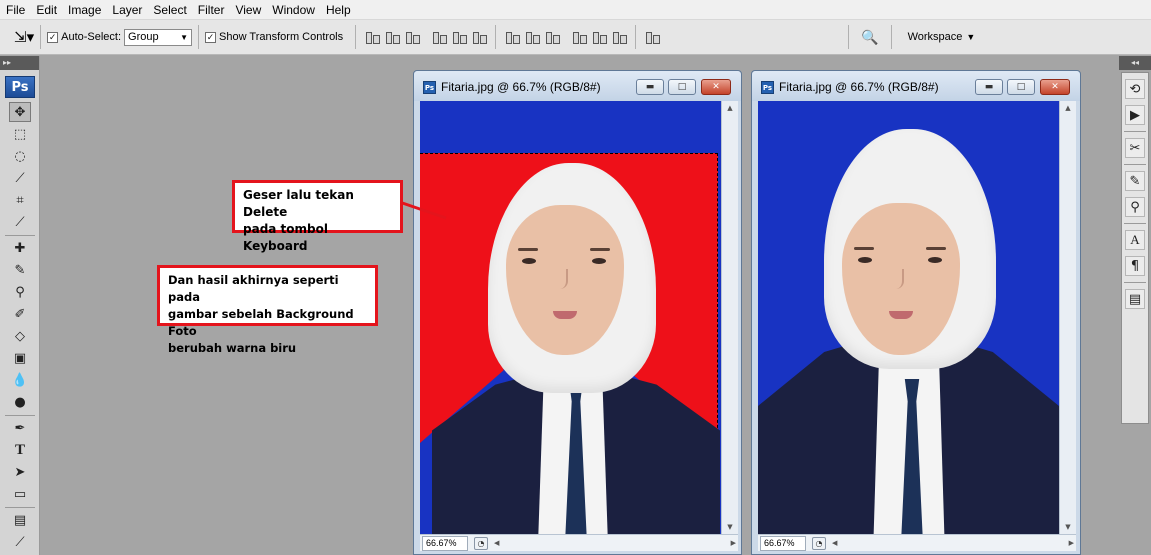 This screenshot has width=1151, height=555. What do you see at coordinates (552, 37) in the screenshot?
I see `distribute-bottom-icon` at bounding box center [552, 37].